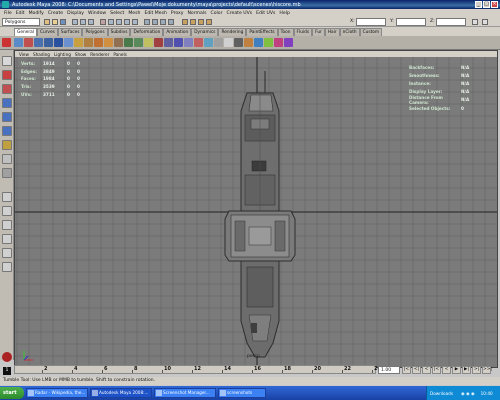  What do you see at coordinates (111, 22) in the screenshot?
I see `mask-vertex-icon` at bounding box center [111, 22].